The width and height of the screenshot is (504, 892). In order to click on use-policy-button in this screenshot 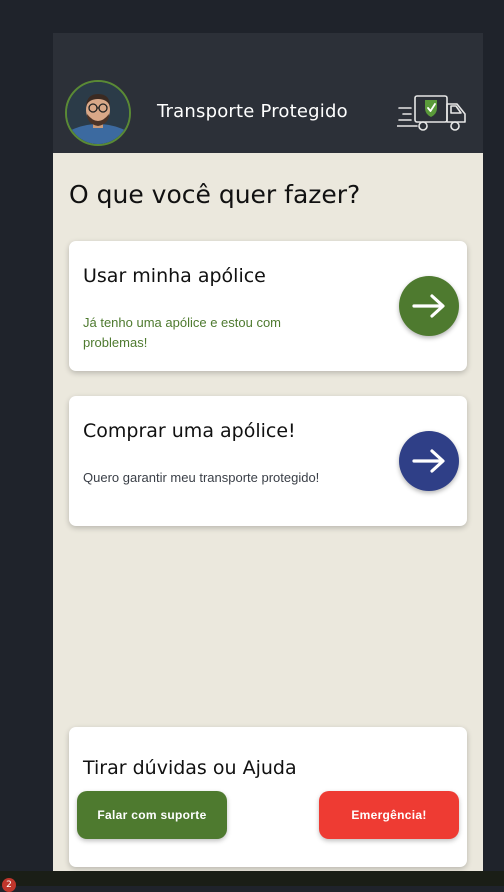, I will do `click(429, 306)`.